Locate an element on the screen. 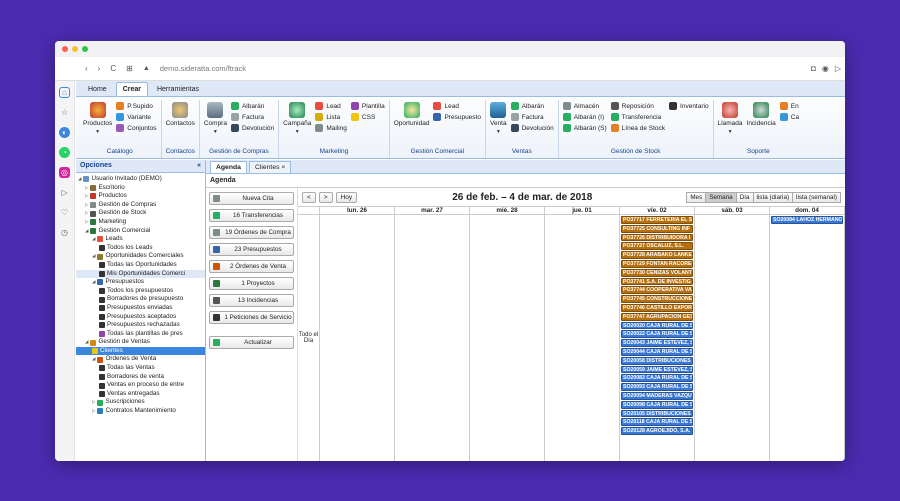 The height and width of the screenshot is (501, 900). day-column: dom. 04 SO20084 LAHOZ HERMANOS is located at coordinates (807, 334).